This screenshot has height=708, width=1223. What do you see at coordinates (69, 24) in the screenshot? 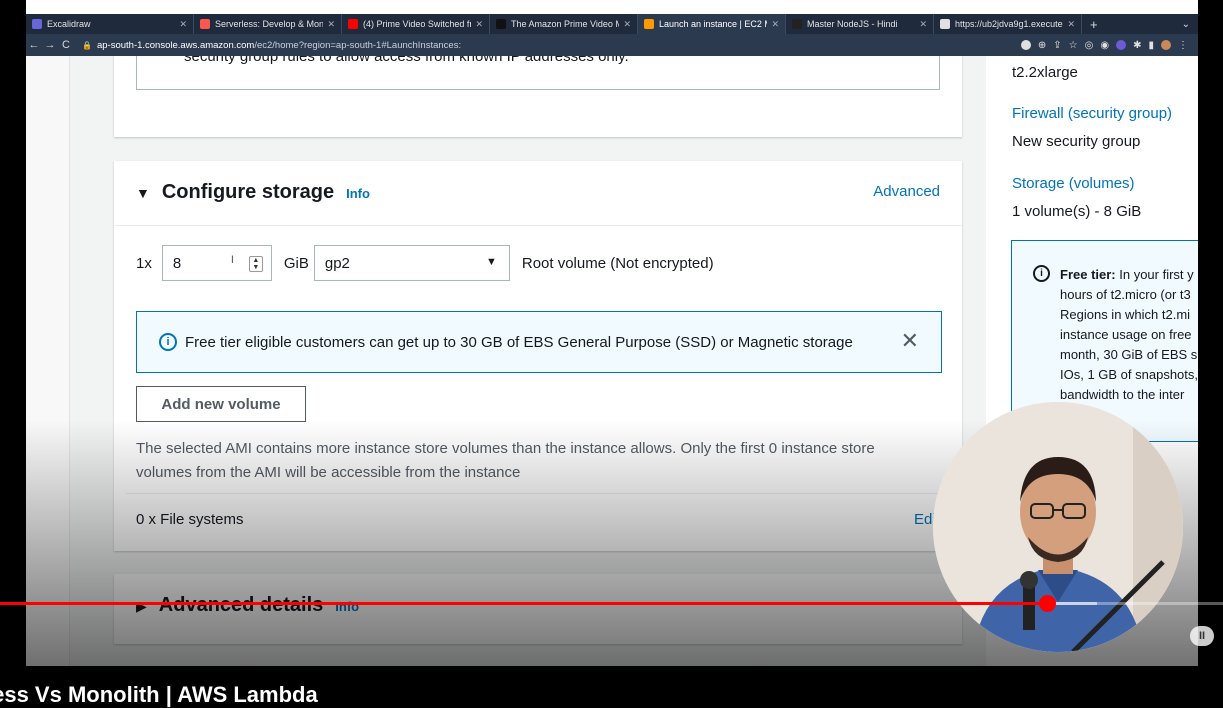
I see `tab-label: Excalidraw` at bounding box center [69, 24].